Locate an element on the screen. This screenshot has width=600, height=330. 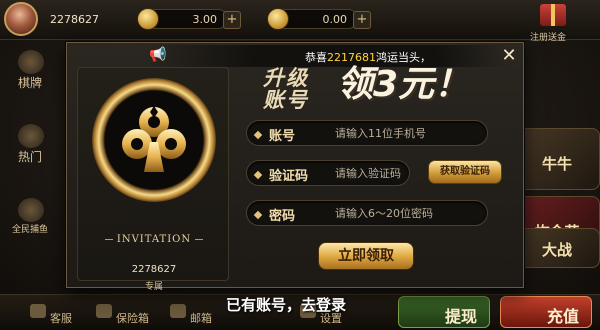
mail-icon is located at coordinates (178, 311).